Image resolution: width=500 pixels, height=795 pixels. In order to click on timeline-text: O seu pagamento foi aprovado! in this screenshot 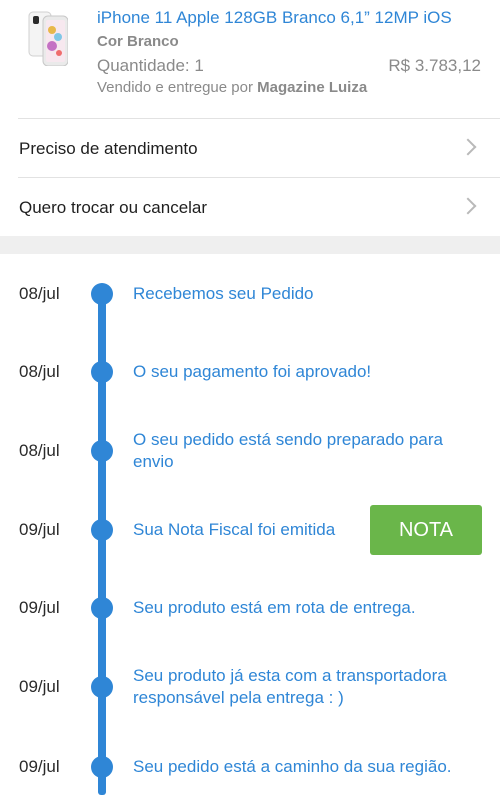, I will do `click(252, 371)`.